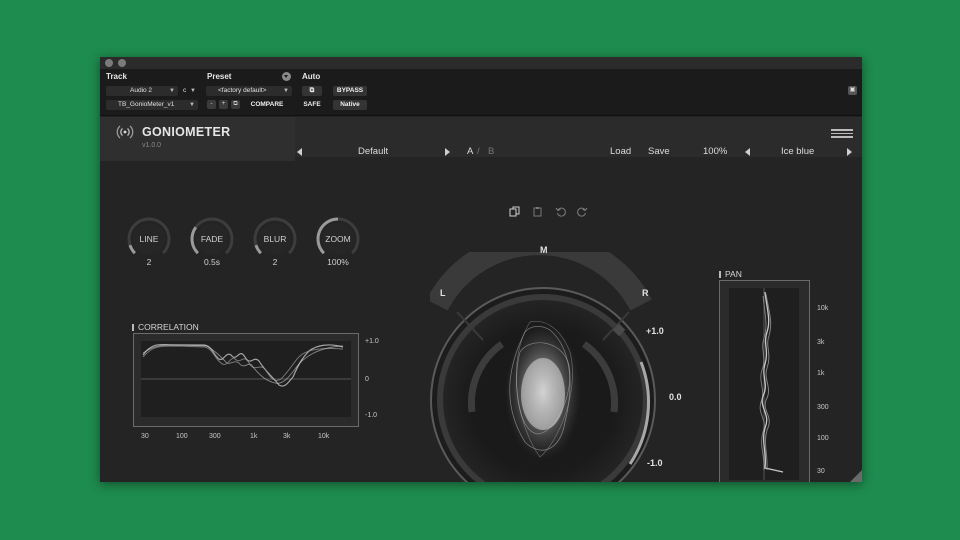  What do you see at coordinates (481, 63) in the screenshot?
I see `window-titlebar` at bounding box center [481, 63].